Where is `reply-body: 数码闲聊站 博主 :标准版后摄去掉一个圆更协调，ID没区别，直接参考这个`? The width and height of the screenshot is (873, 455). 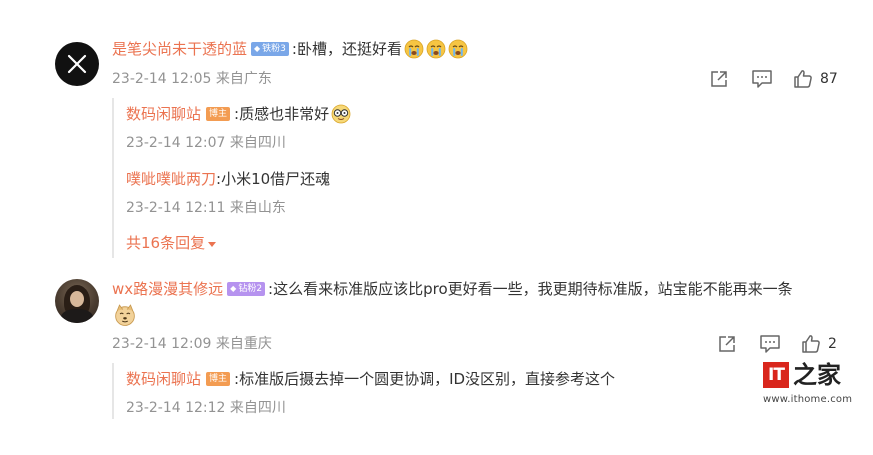
reply-body: 数码闲聊站 博主 :标准版后摄去掉一个圆更协调，ID没区别，直接参考这个 is located at coordinates (370, 379).